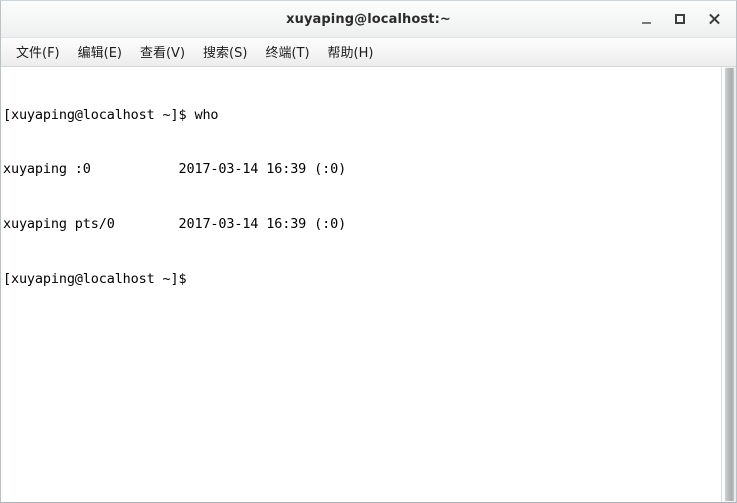 Image resolution: width=737 pixels, height=503 pixels. What do you see at coordinates (351, 52) in the screenshot?
I see `menu-item-help: 帮助(H)` at bounding box center [351, 52].